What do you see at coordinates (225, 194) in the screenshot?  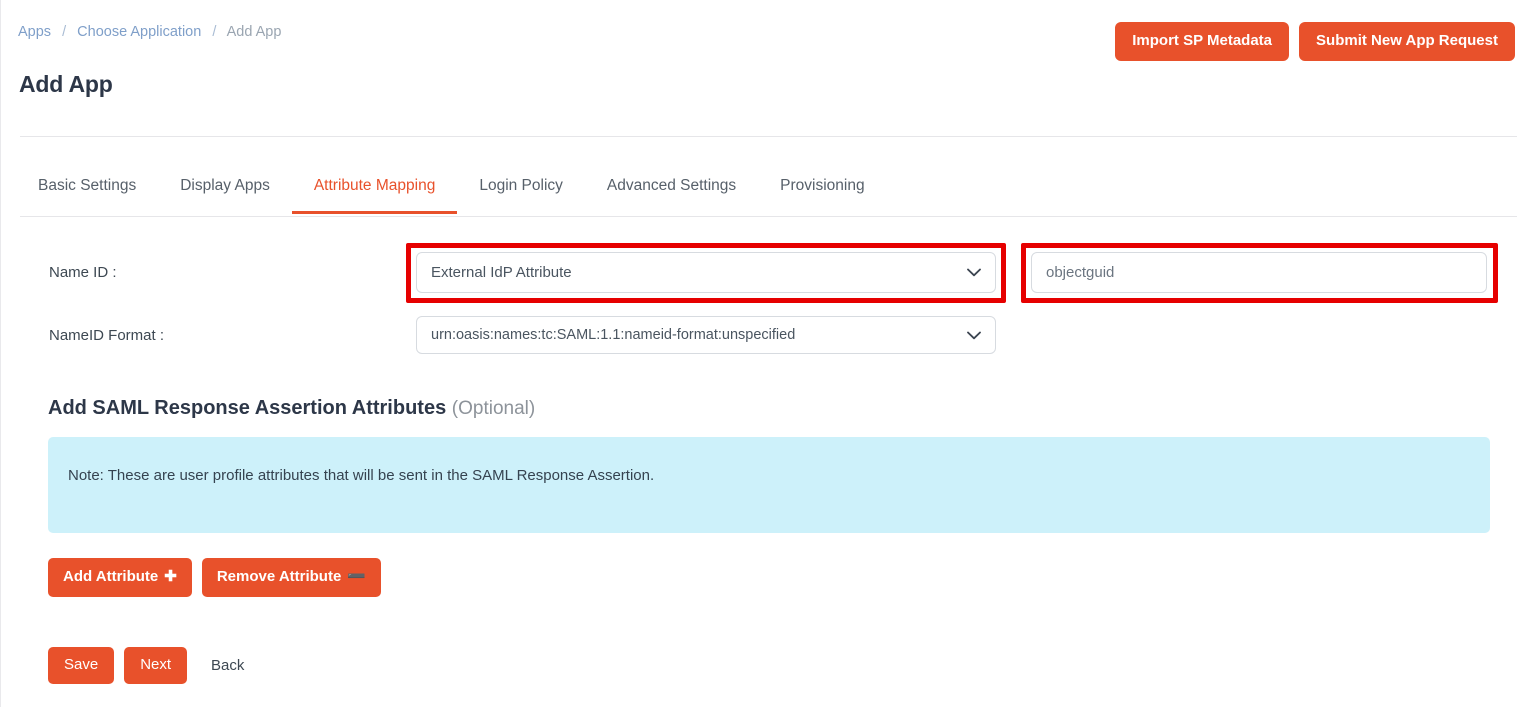 I see `tab-display-apps: Display Apps` at bounding box center [225, 194].